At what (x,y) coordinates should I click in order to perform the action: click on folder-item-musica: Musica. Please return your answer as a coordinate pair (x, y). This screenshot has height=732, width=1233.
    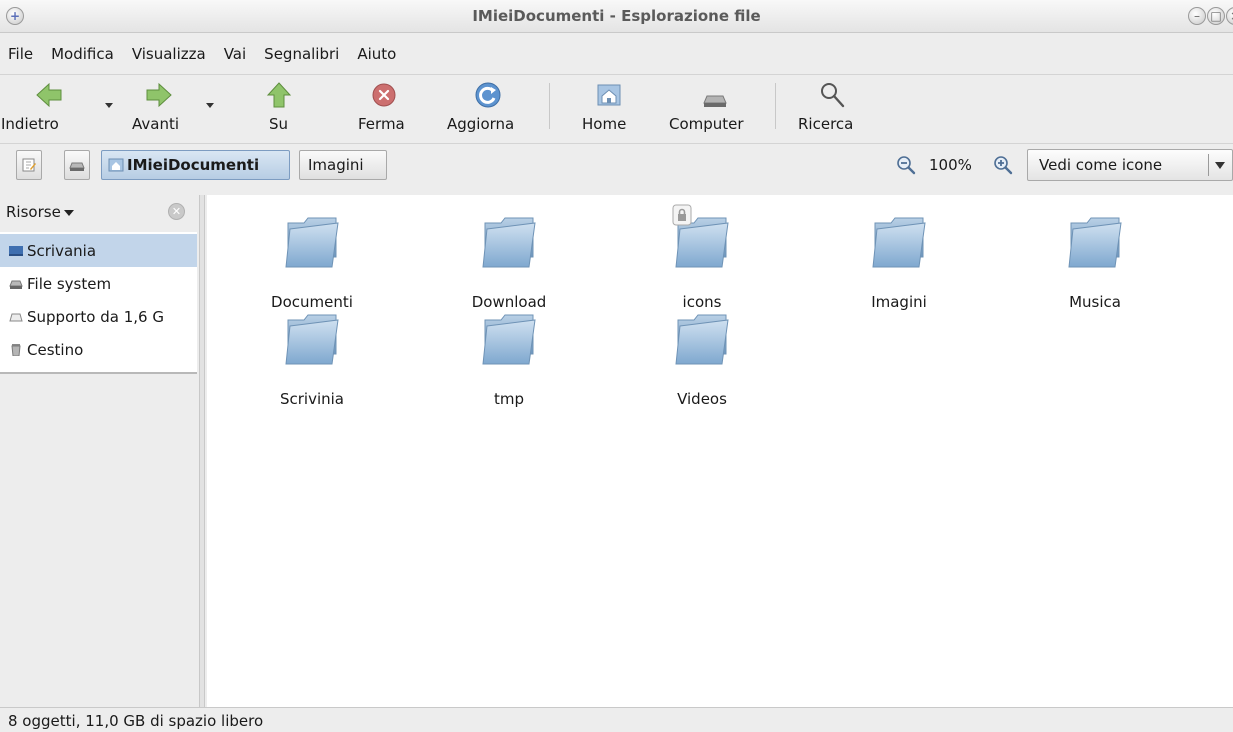
    Looking at the image, I should click on (1095, 260).